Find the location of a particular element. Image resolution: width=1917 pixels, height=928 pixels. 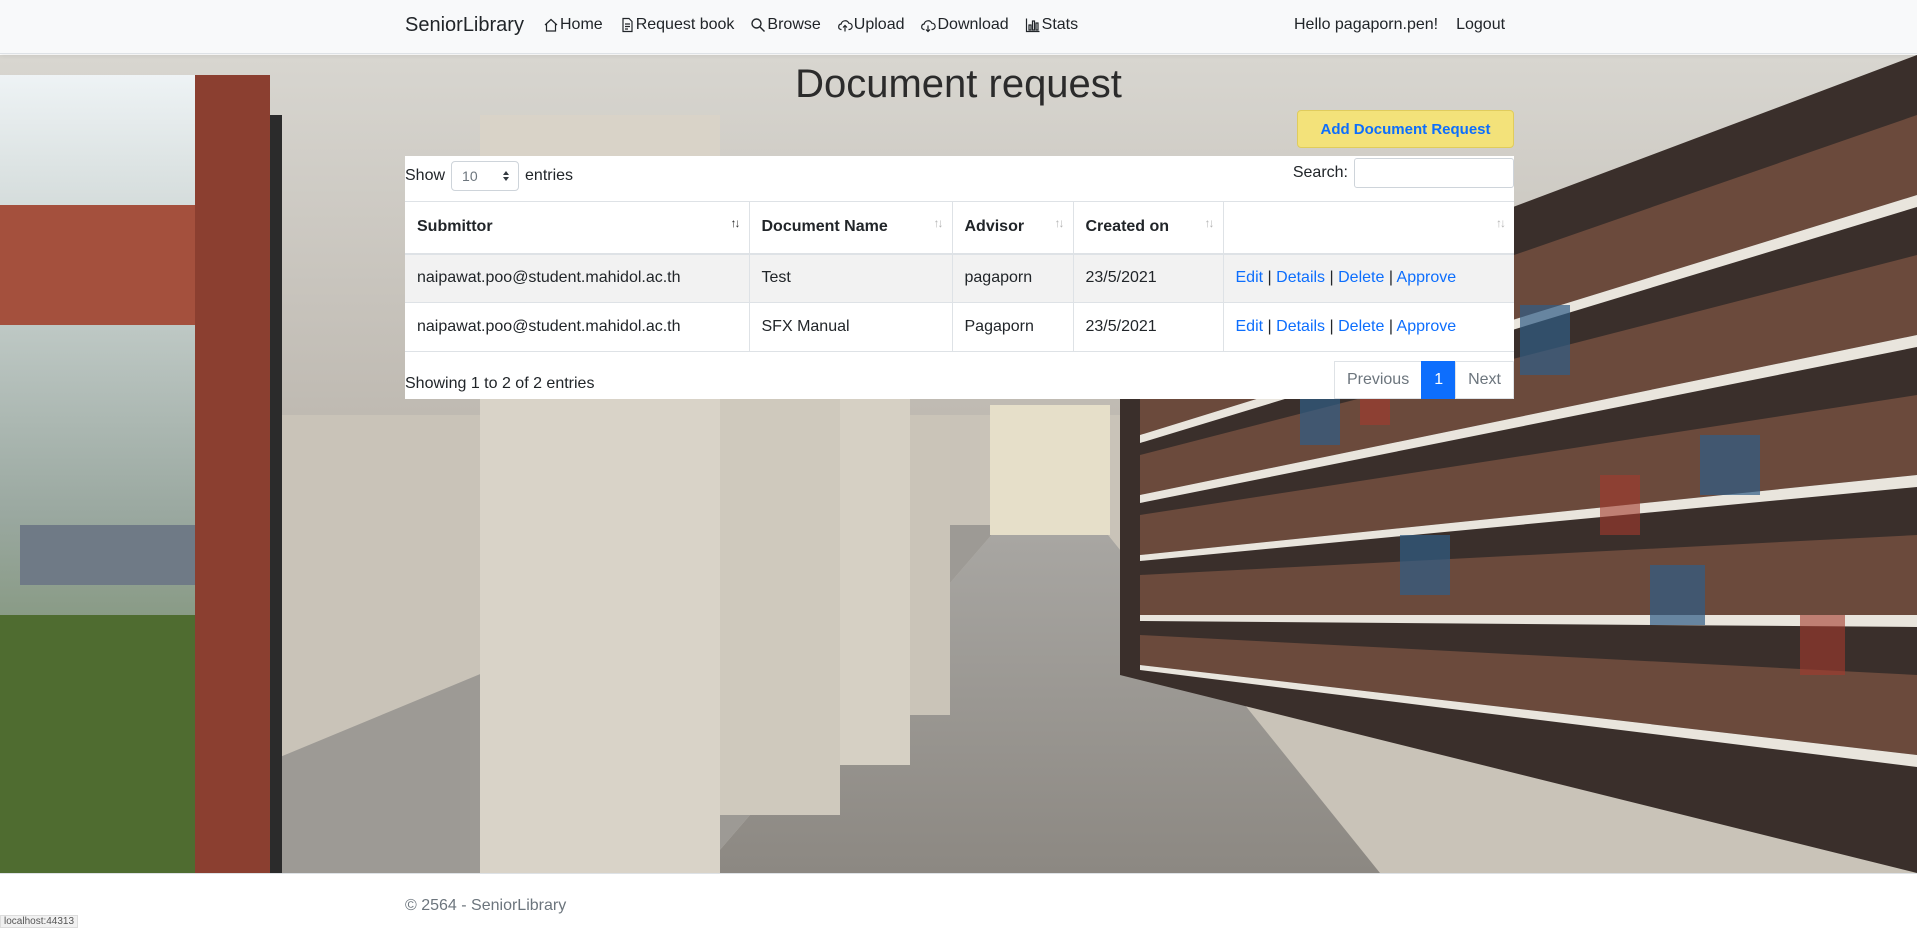

nav-upload: Upload is located at coordinates (871, 25).